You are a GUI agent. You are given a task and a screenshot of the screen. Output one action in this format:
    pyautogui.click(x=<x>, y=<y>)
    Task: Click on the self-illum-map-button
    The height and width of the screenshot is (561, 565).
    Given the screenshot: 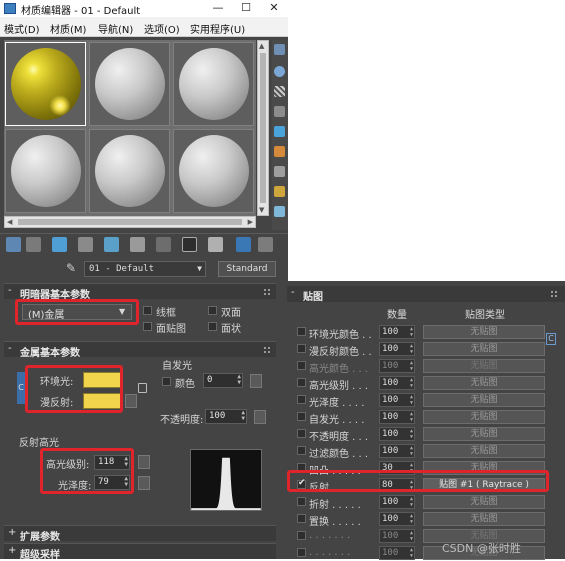 What is the action you would take?
    pyautogui.click(x=256, y=381)
    